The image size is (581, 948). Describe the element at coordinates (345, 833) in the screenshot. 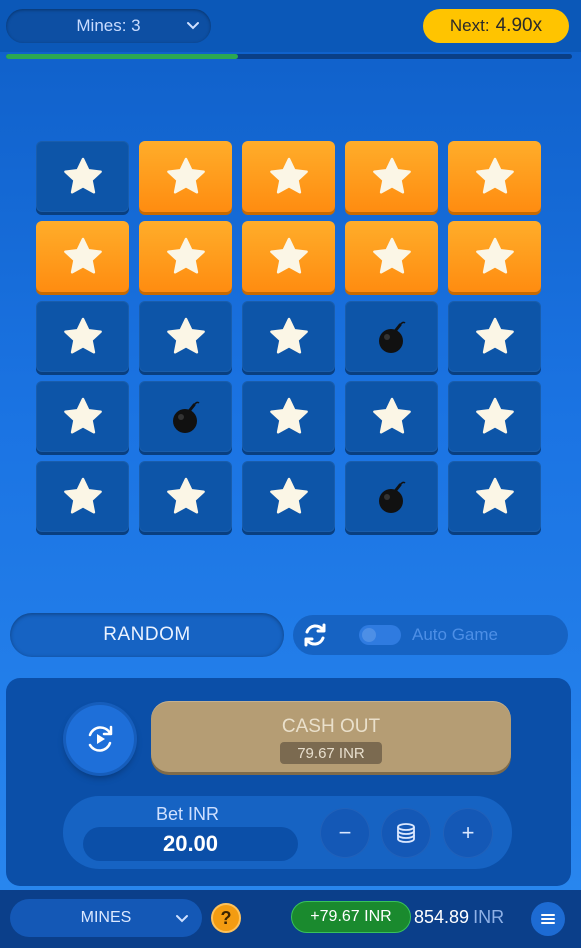

I see `decrease-bet-button: −` at that location.